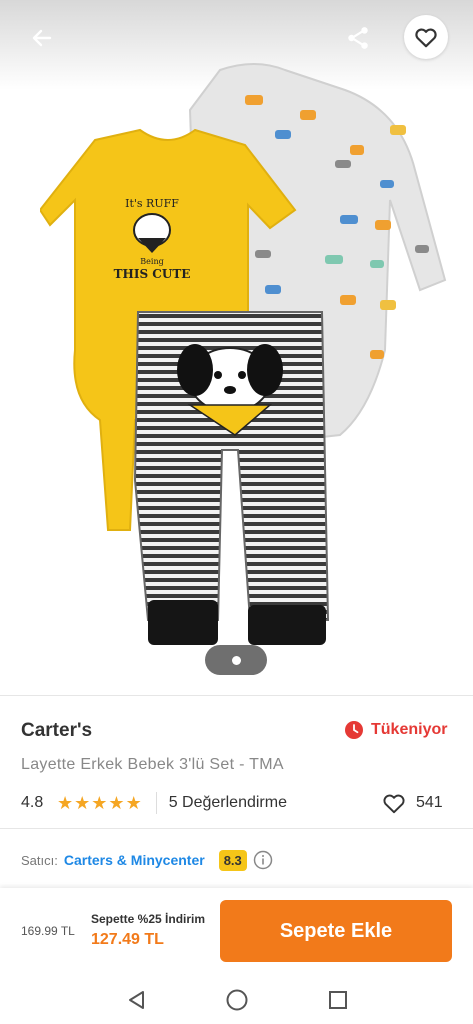 The height and width of the screenshot is (1024, 473). Describe the element at coordinates (152, 764) in the screenshot. I see `product-title: Layette Erkek Bebek 3'lü Set - TMA` at that location.